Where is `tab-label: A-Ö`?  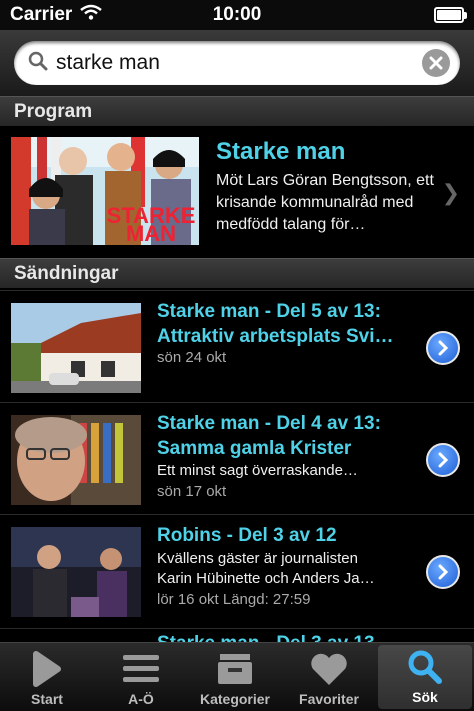
tab-label: A-Ö is located at coordinates (141, 699).